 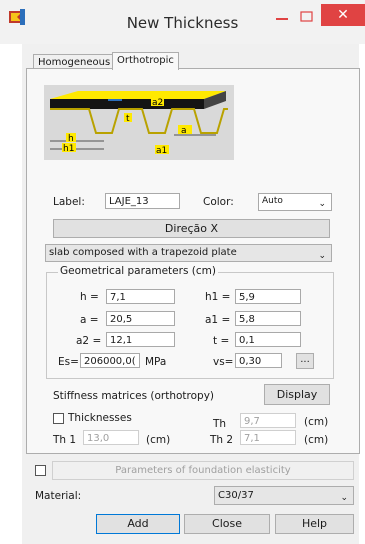 What do you see at coordinates (58, 496) in the screenshot?
I see `material-label: Material:` at bounding box center [58, 496].